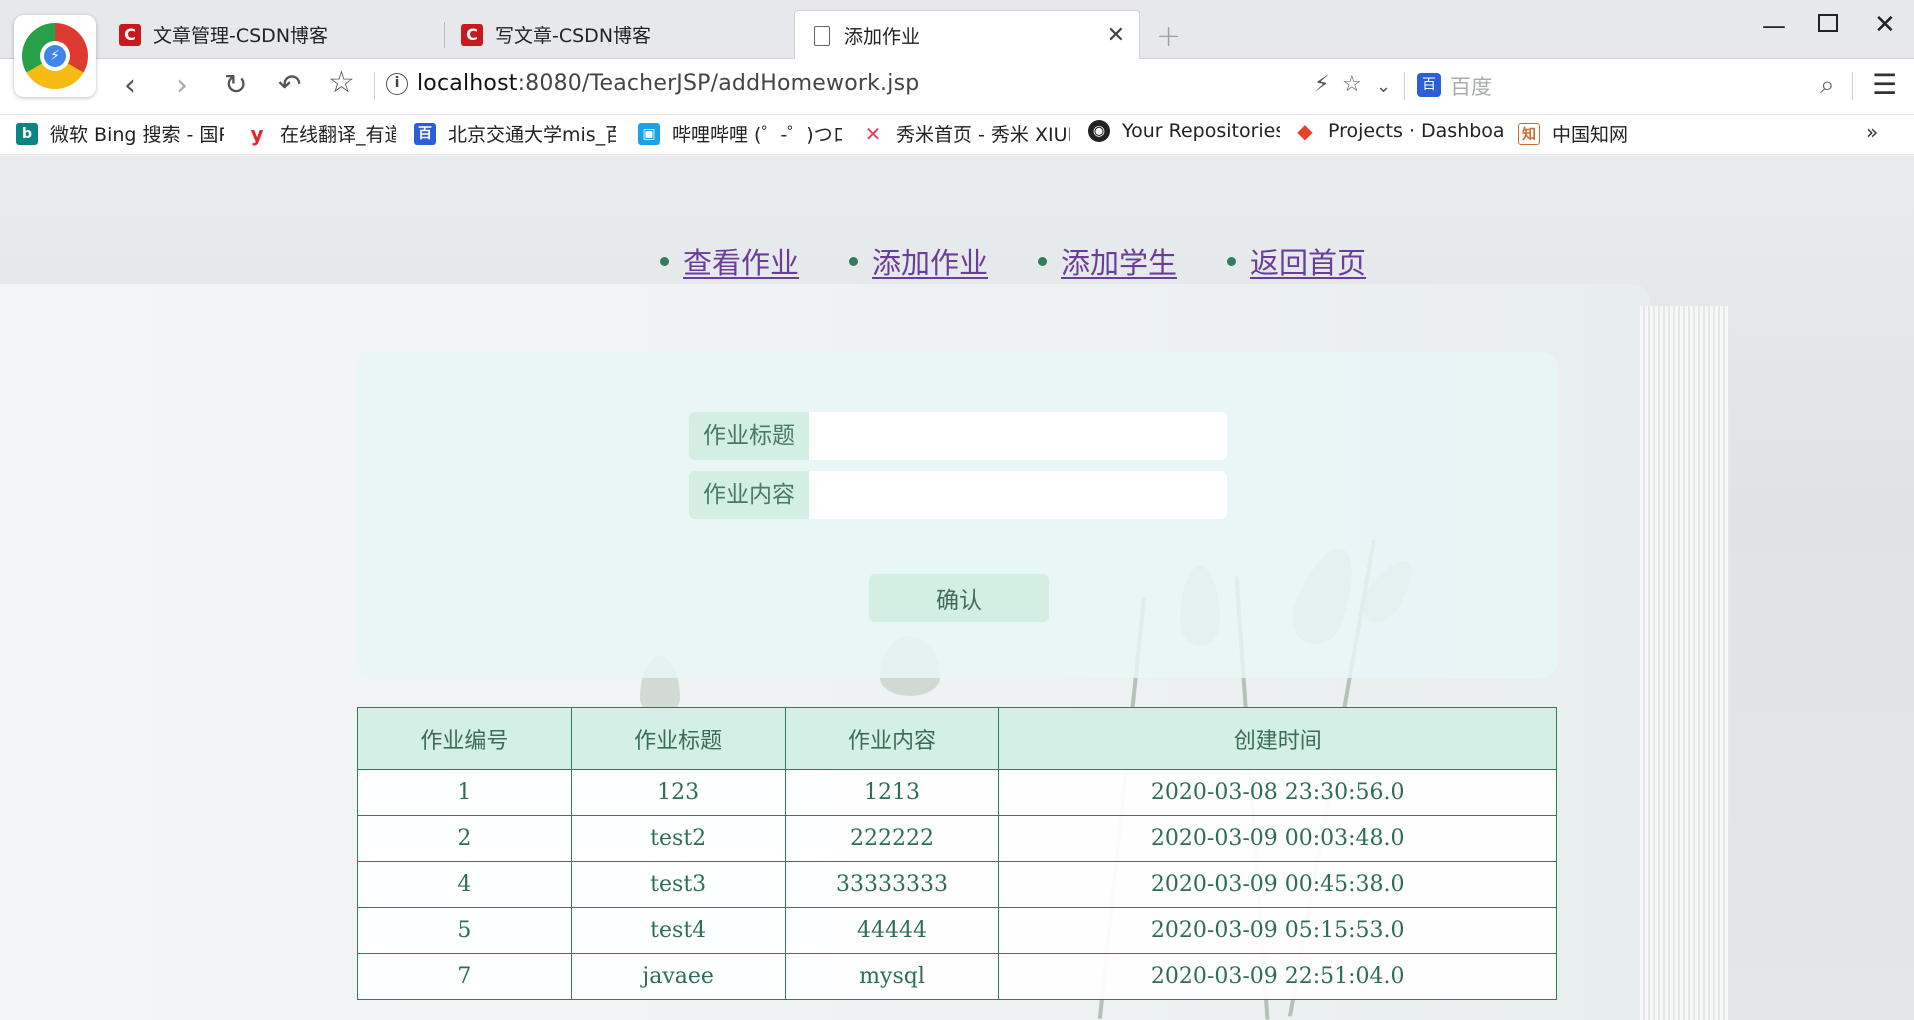  What do you see at coordinates (678, 838) in the screenshot?
I see `table-cell: test2` at bounding box center [678, 838].